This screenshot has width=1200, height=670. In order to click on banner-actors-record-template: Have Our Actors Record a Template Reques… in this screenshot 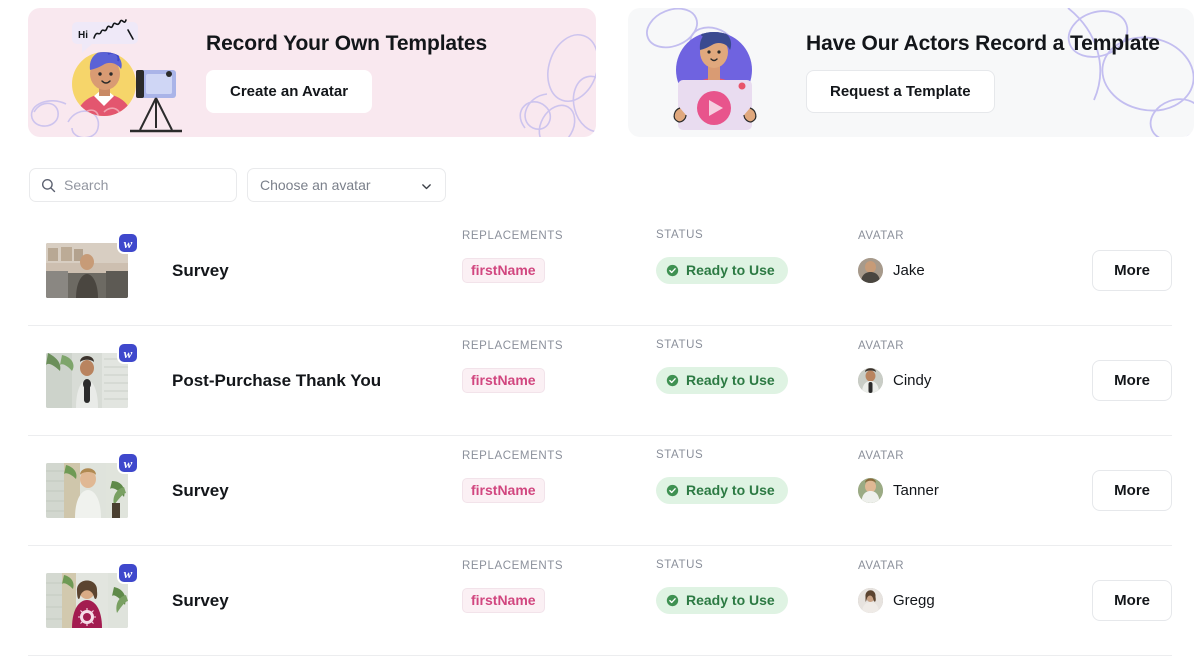, I will do `click(911, 72)`.